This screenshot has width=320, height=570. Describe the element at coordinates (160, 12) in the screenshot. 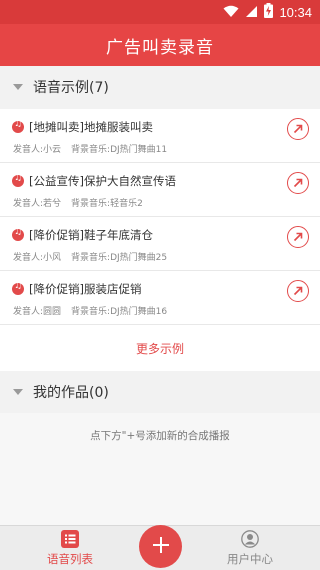

I see `status-bar: 10:34` at that location.